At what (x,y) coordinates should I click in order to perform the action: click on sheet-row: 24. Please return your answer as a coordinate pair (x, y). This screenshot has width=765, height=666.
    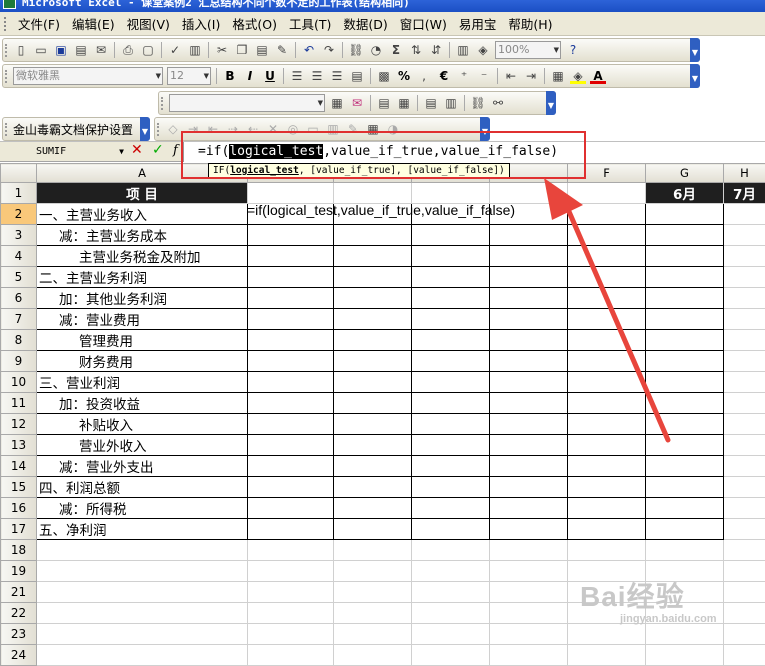
    Looking at the image, I should click on (383, 655).